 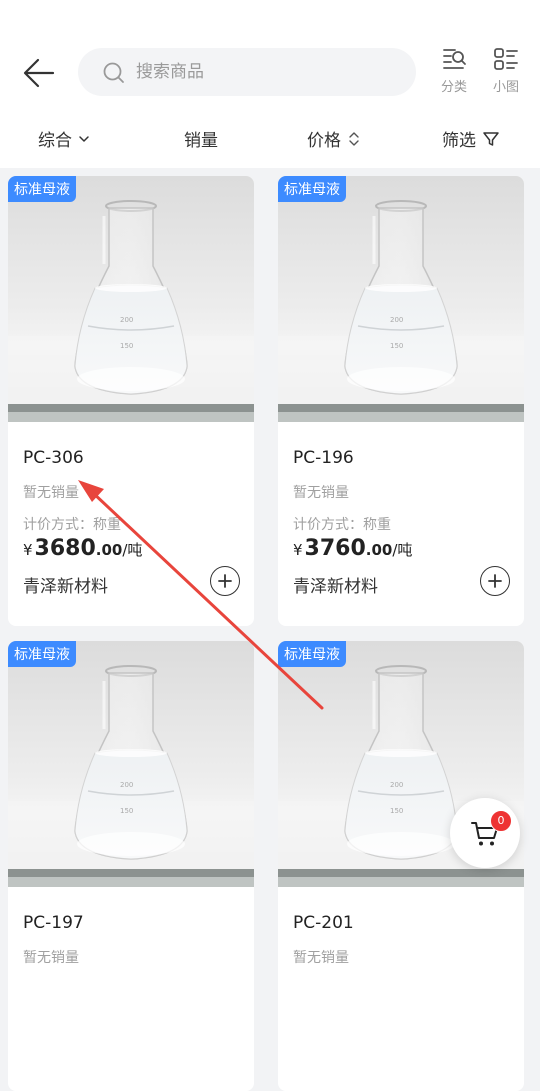 I want to click on search-bar, so click(x=247, y=72).